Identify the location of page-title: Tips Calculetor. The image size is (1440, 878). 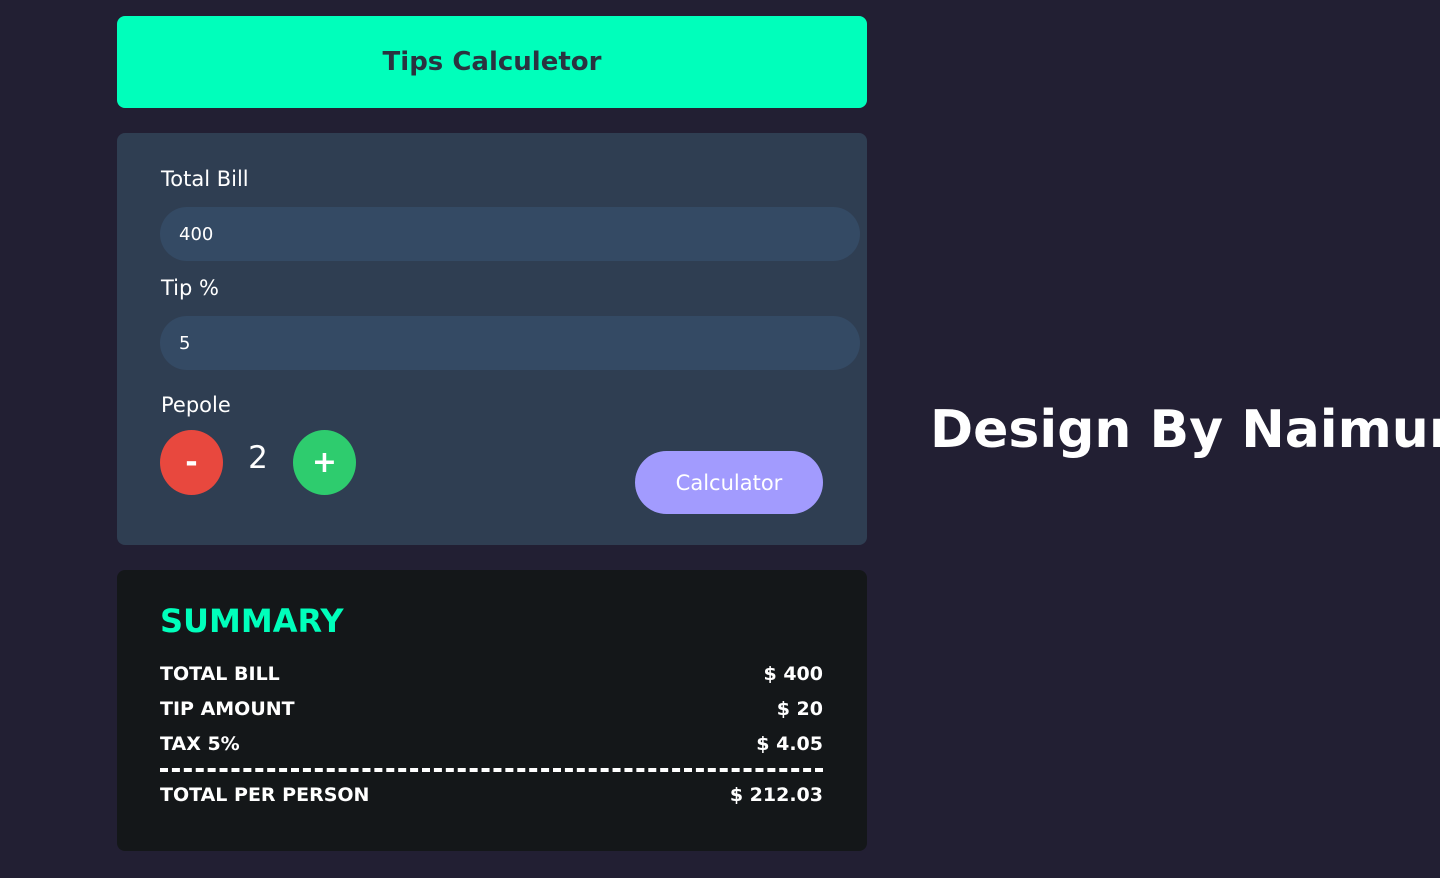
(492, 62).